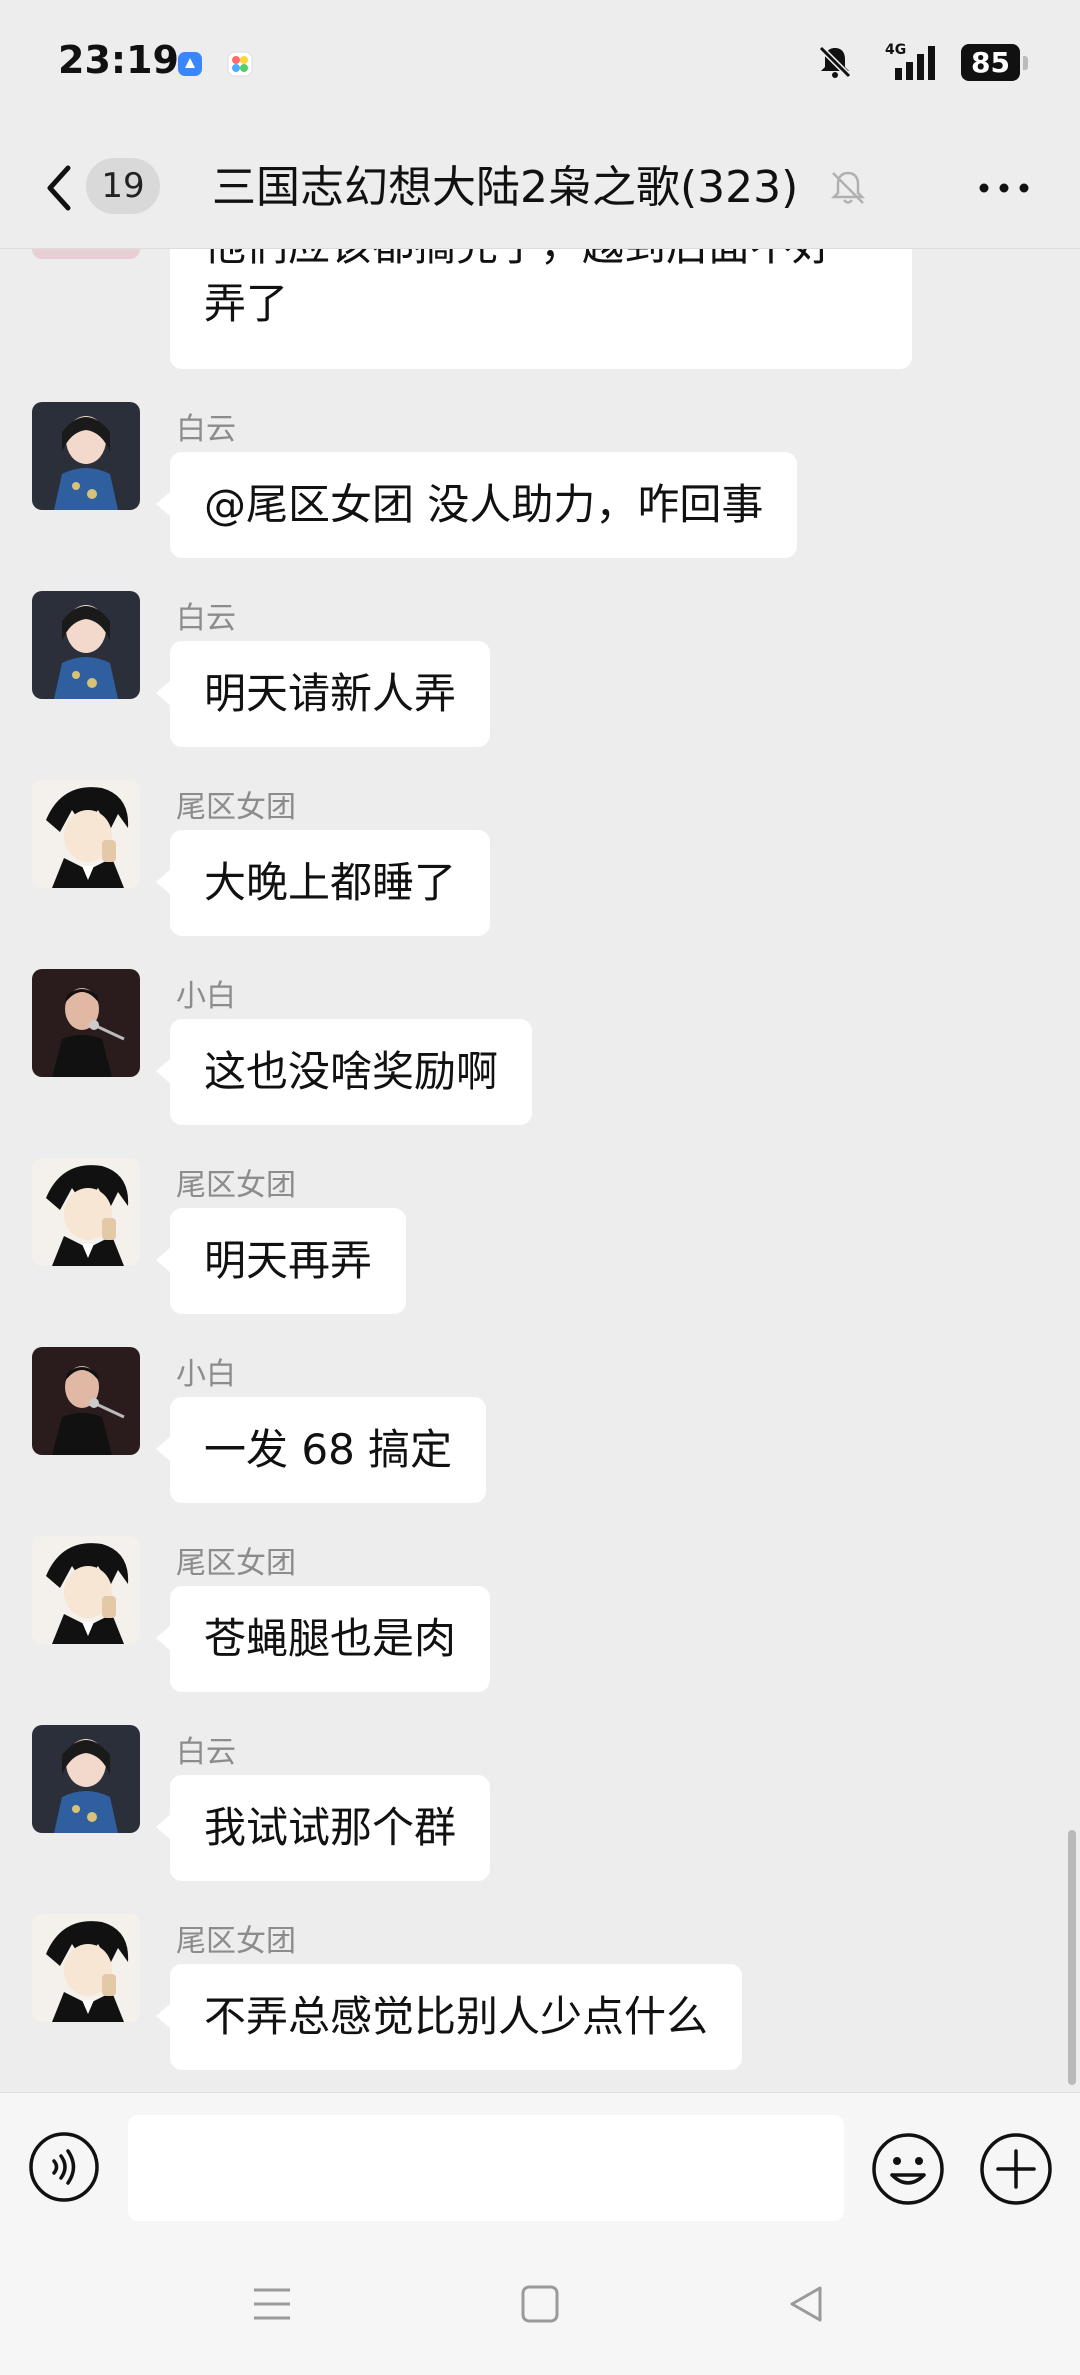 This screenshot has width=1080, height=2375. I want to click on more-dots-icon, so click(1004, 188).